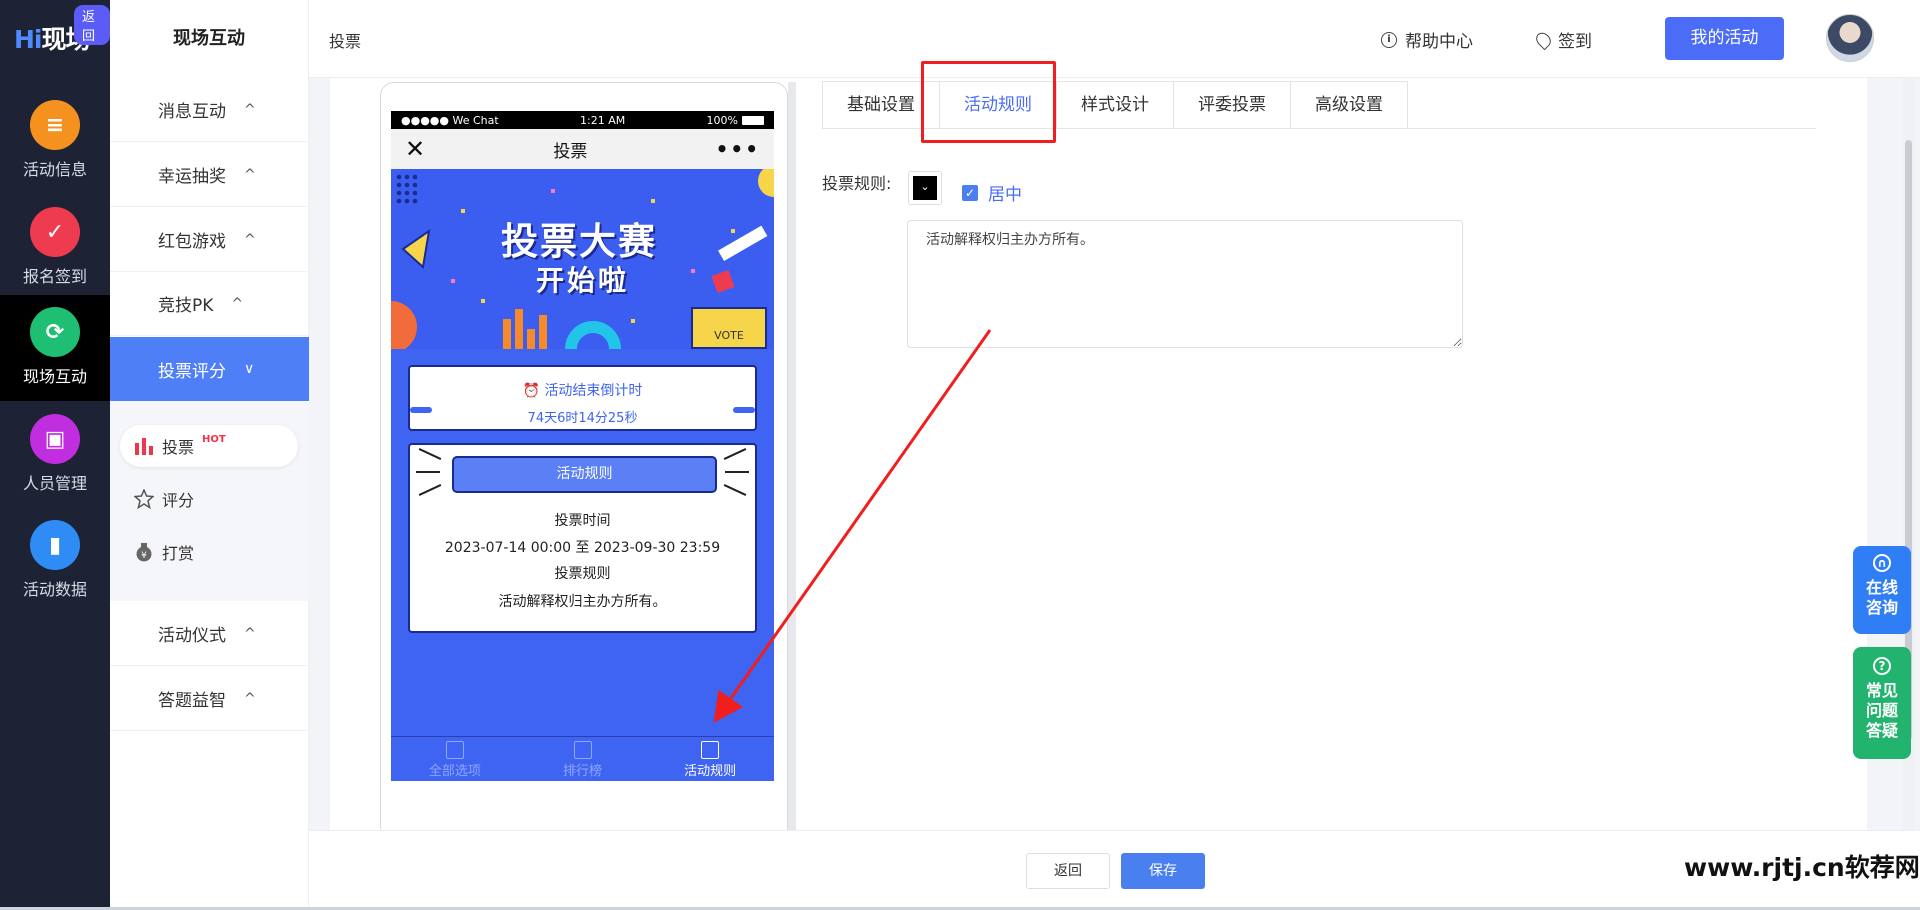 This screenshot has width=1920, height=910. I want to click on menu-message-interaction: 消息互动 ^, so click(209, 110).